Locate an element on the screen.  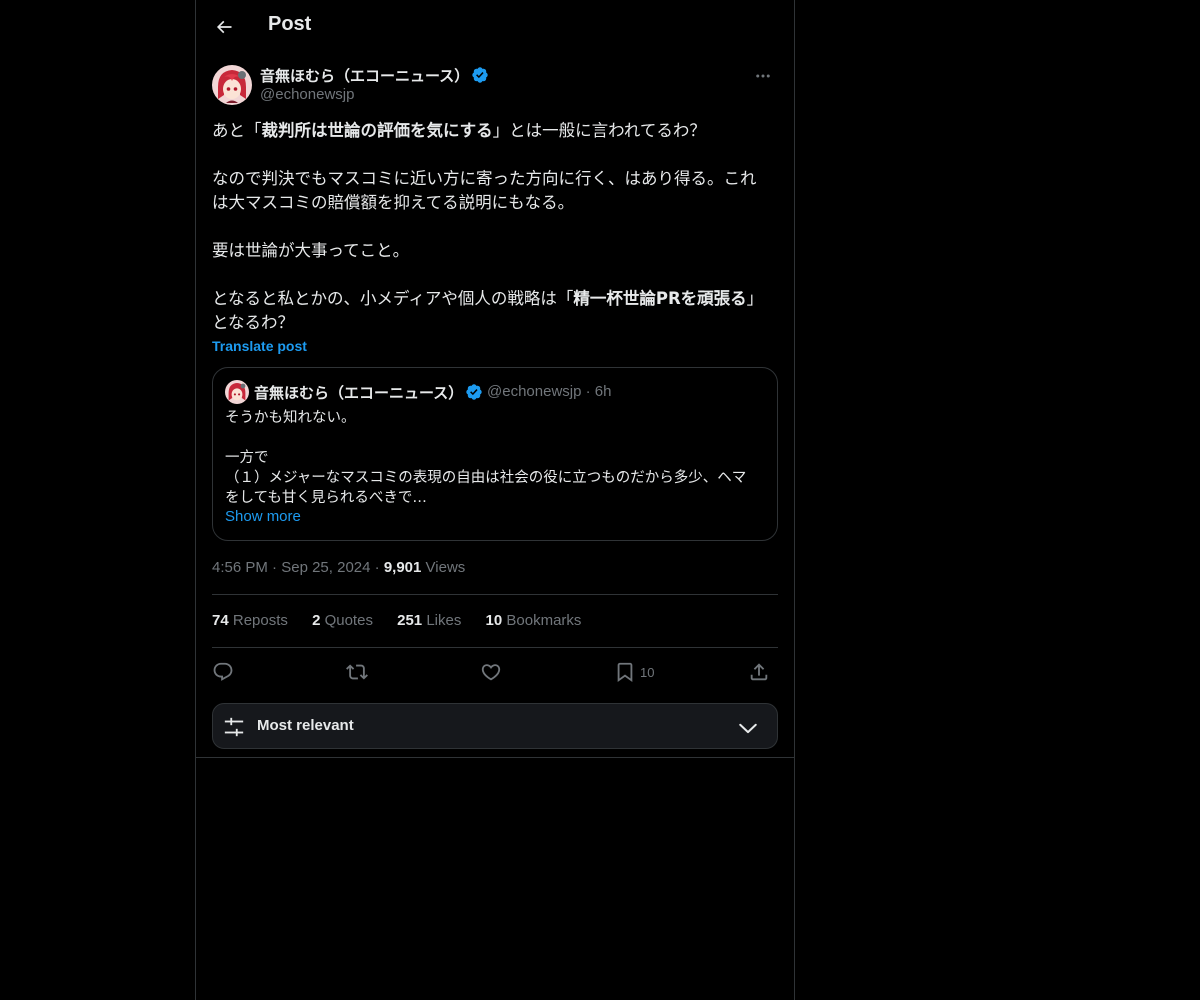
repost-button is located at coordinates (357, 672).